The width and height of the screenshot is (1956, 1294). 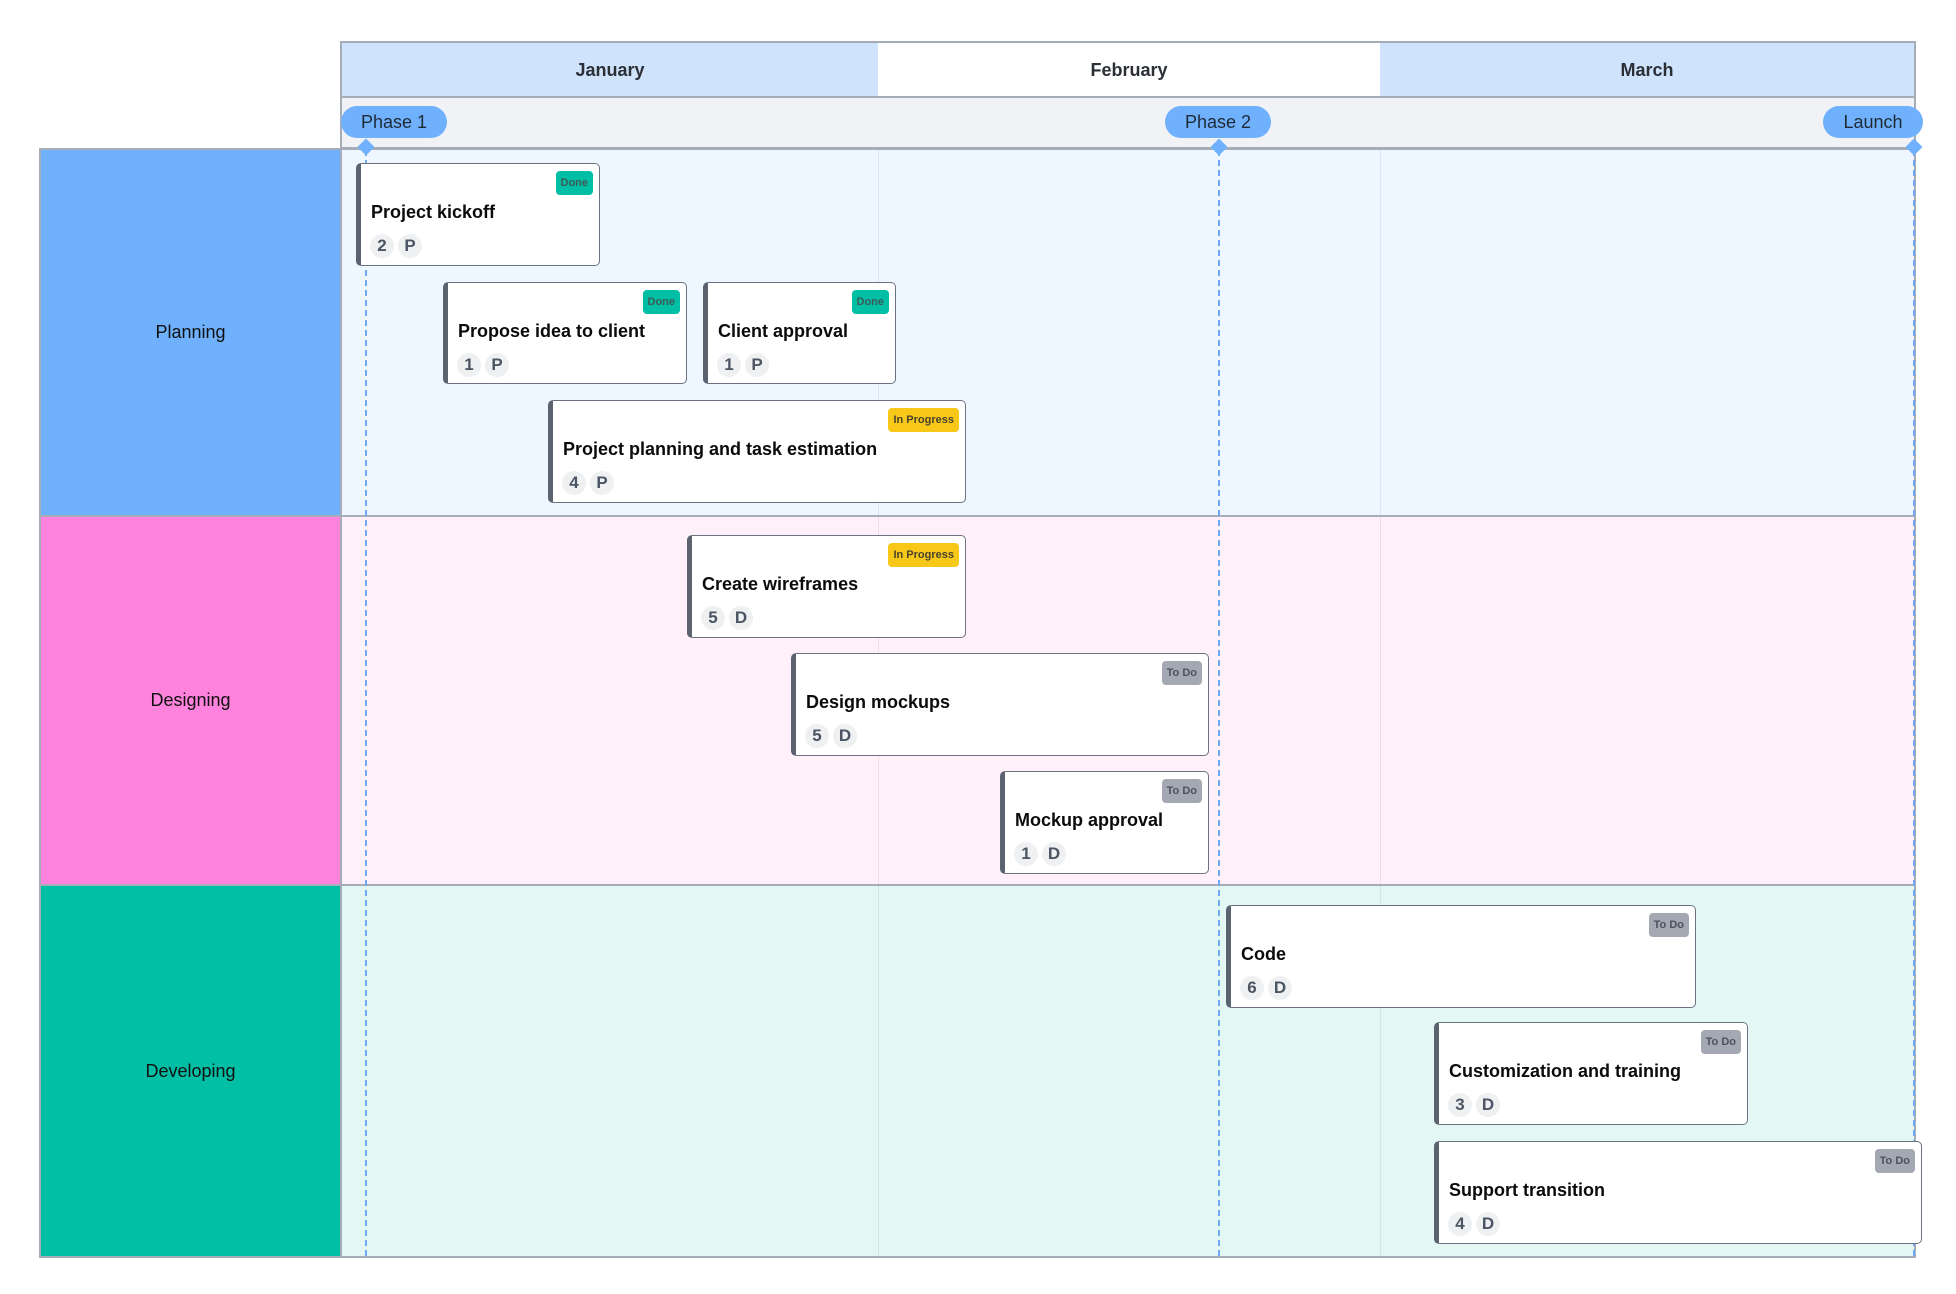 I want to click on task-title: Project planning and task estimation, so click(x=720, y=449).